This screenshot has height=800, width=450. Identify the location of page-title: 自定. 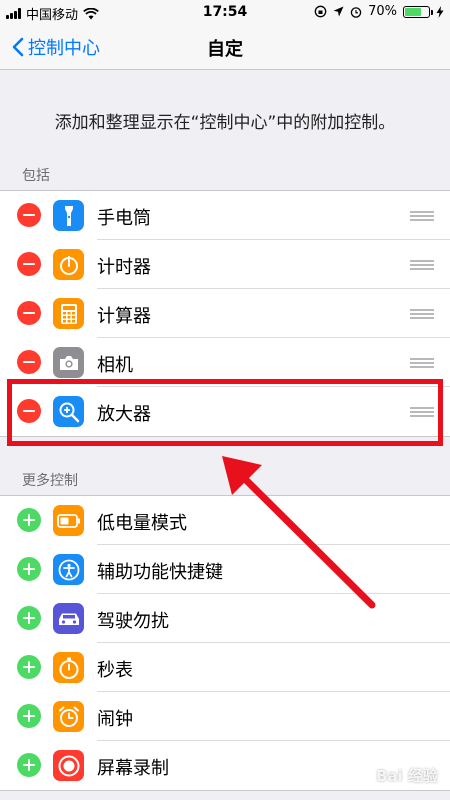
(225, 49).